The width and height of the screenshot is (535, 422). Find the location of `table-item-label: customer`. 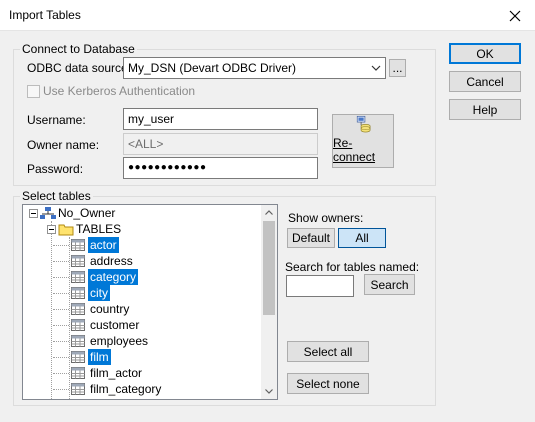

table-item-label: customer is located at coordinates (115, 325).